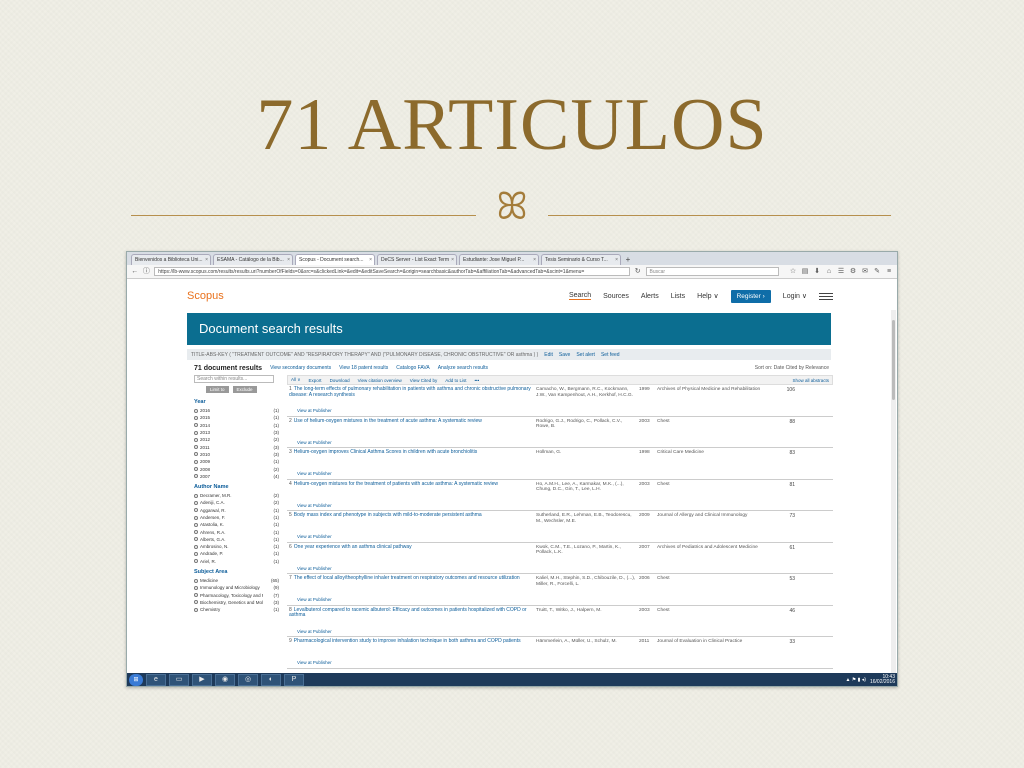  I want to click on facet-item: Andersen, F. (1), so click(236, 517).